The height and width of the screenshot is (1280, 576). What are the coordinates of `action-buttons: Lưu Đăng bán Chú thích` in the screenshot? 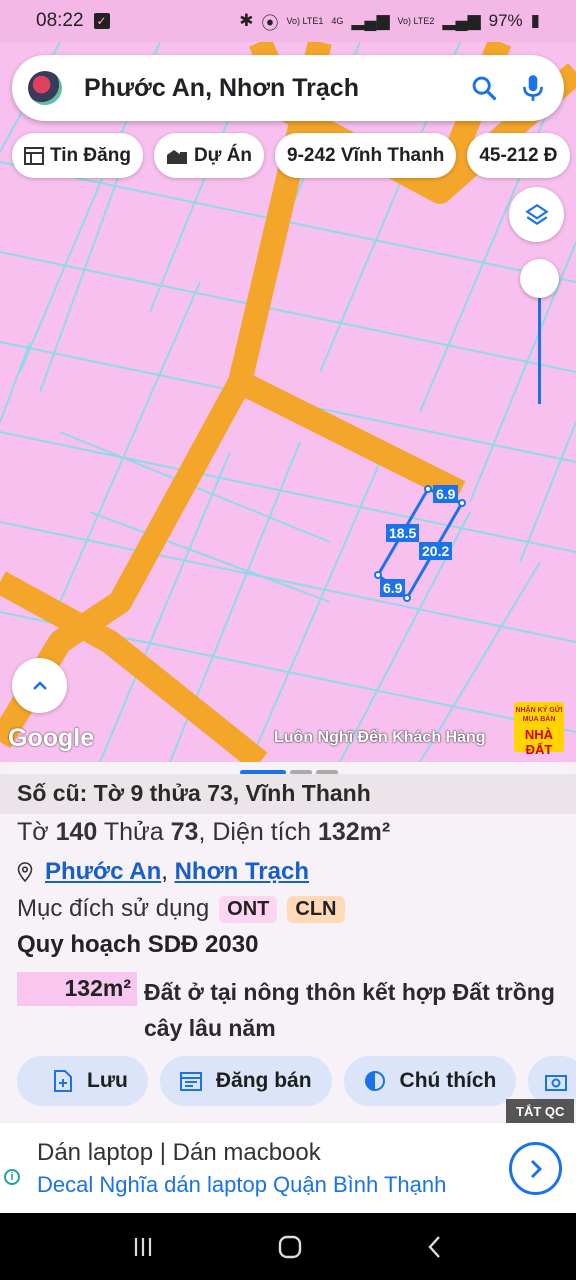 It's located at (296, 1081).